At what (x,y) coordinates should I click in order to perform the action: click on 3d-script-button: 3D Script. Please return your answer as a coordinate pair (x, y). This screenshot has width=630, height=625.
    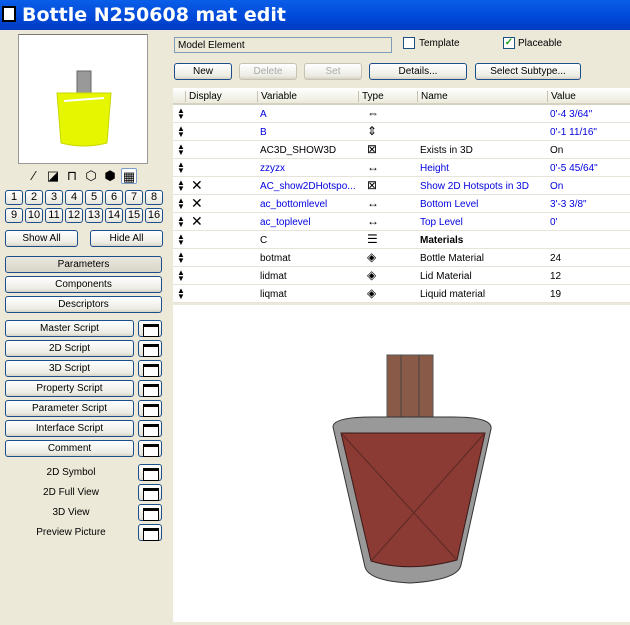
    Looking at the image, I should click on (69, 368).